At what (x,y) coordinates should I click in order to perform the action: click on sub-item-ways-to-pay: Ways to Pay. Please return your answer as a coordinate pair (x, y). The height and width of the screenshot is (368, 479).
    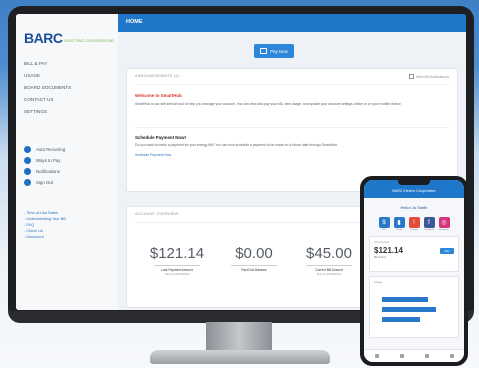
    Looking at the image, I should click on (44, 160).